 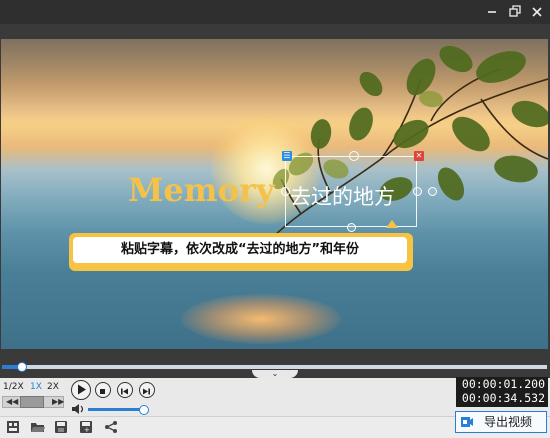 I want to click on speed-half: 1/2X, so click(x=13, y=387).